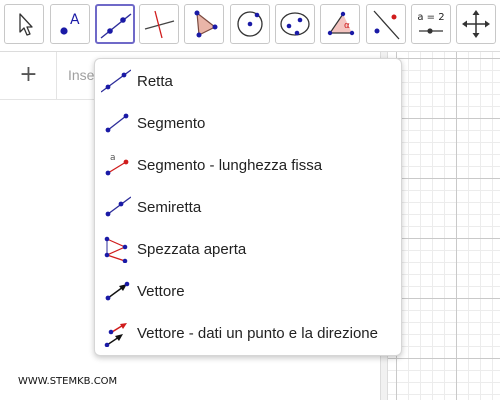  Describe the element at coordinates (257, 333) in the screenshot. I see `menu-item-label: Vettore - dati un punto e la direzione` at that location.